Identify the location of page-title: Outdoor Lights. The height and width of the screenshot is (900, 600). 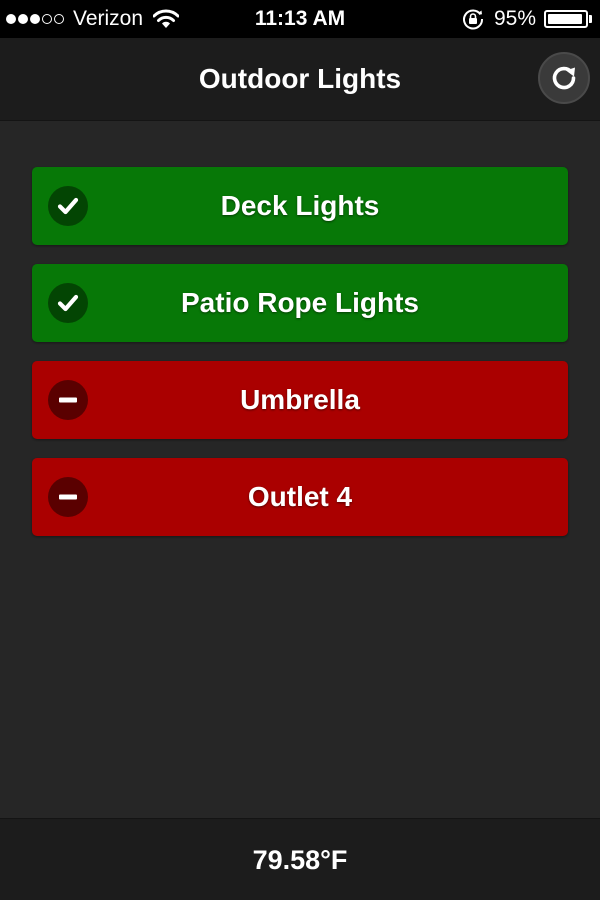
(300, 78).